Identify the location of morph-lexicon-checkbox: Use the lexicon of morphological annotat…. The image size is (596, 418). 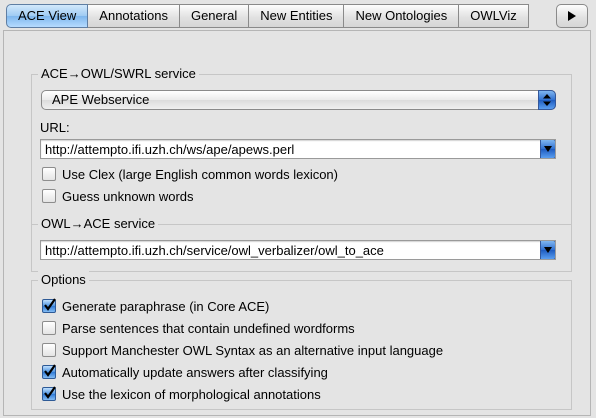
(181, 394).